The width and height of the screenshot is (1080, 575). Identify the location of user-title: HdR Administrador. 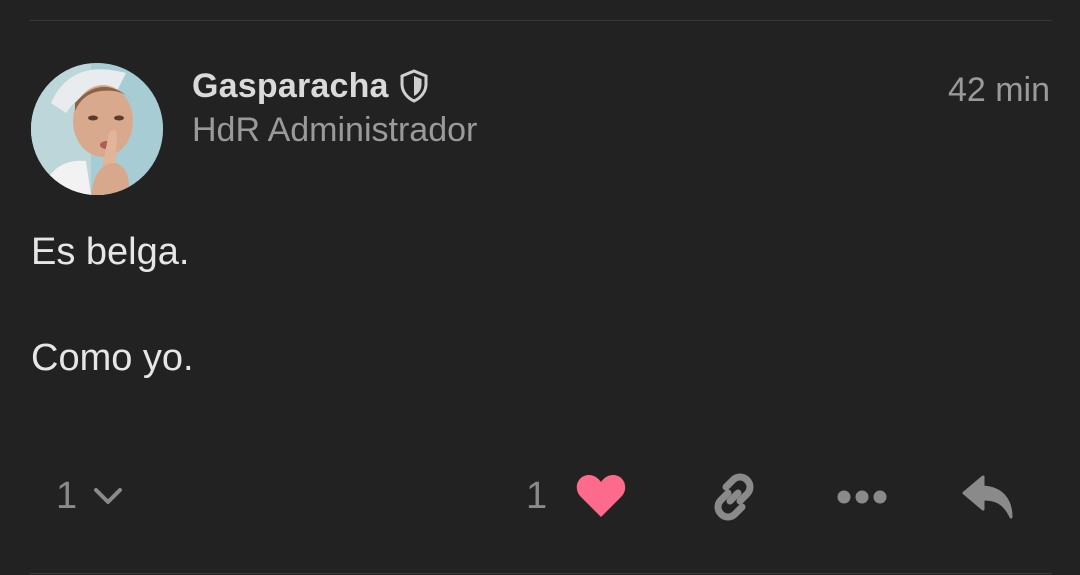
(335, 130).